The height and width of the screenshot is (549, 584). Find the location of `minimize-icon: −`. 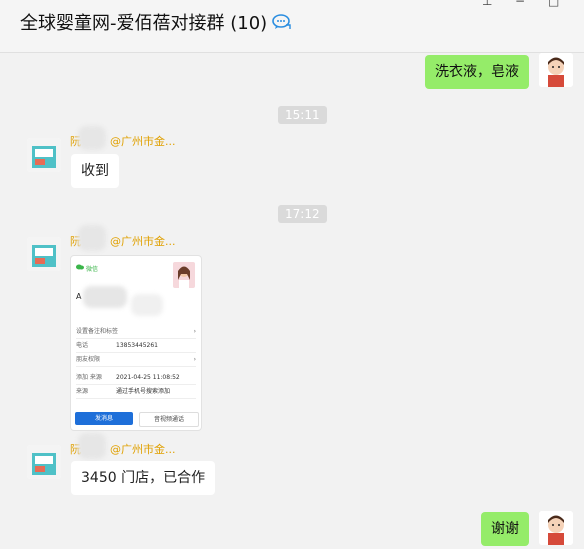

minimize-icon: − is located at coordinates (520, 4).